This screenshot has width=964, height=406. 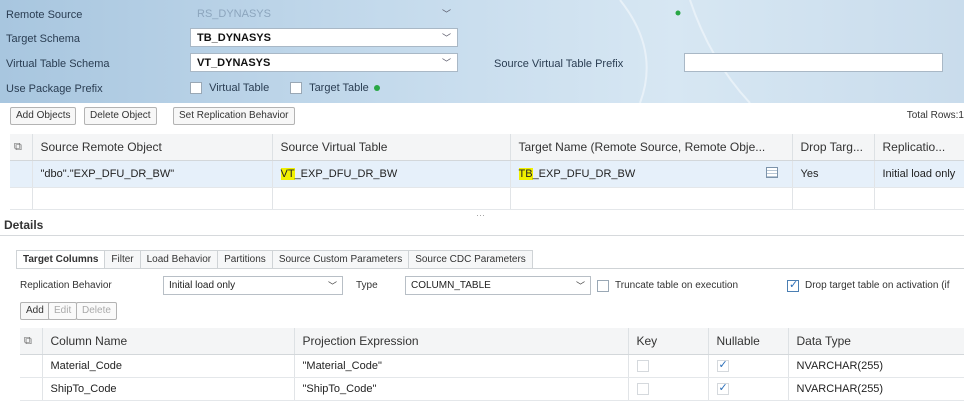 What do you see at coordinates (245, 259) in the screenshot?
I see `tab-partitions: Partitions` at bounding box center [245, 259].